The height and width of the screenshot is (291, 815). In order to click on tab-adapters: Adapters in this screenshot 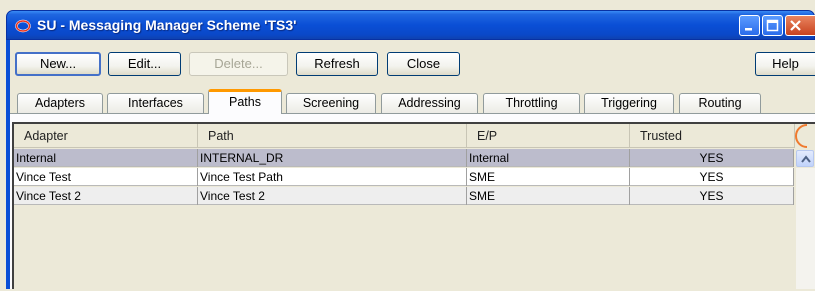, I will do `click(60, 103)`.